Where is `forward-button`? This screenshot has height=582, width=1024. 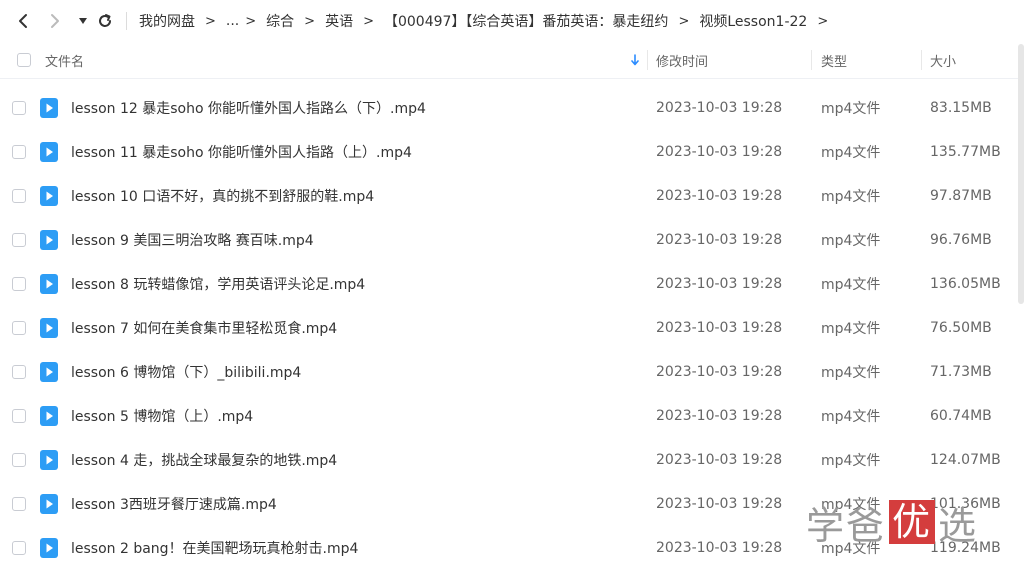 forward-button is located at coordinates (55, 21).